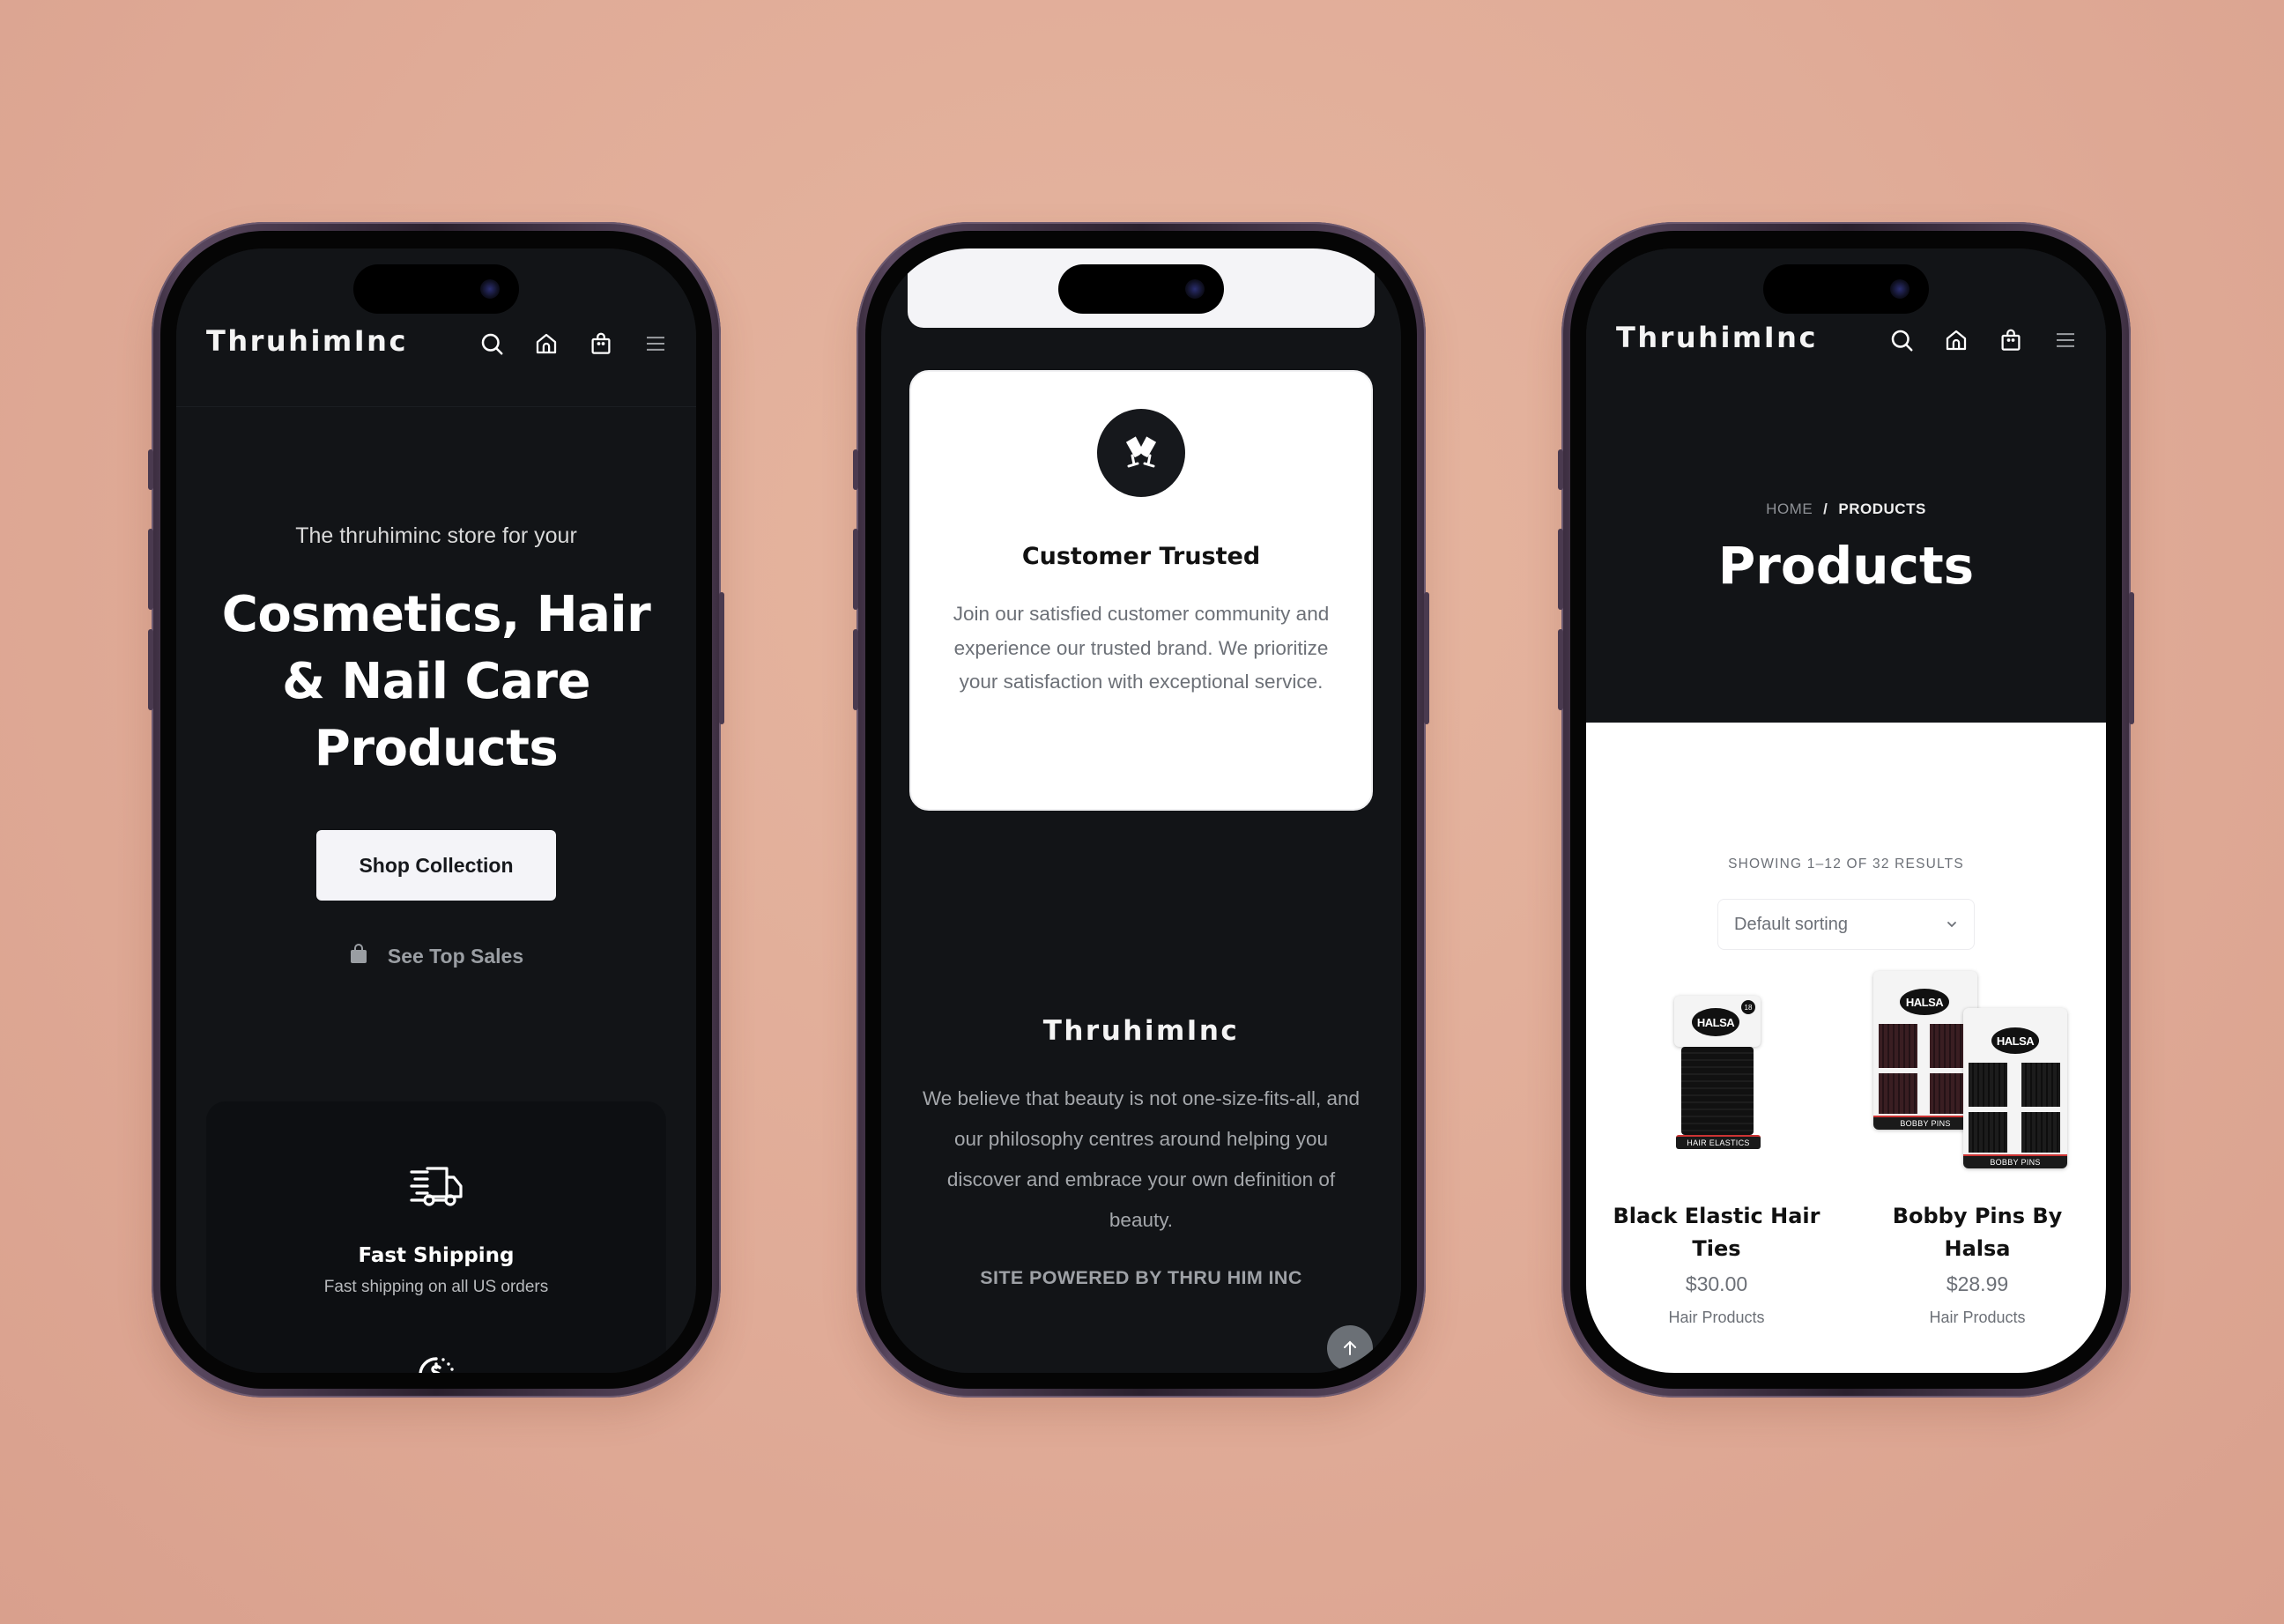  I want to click on delivery-truck-icon, so click(436, 1188).